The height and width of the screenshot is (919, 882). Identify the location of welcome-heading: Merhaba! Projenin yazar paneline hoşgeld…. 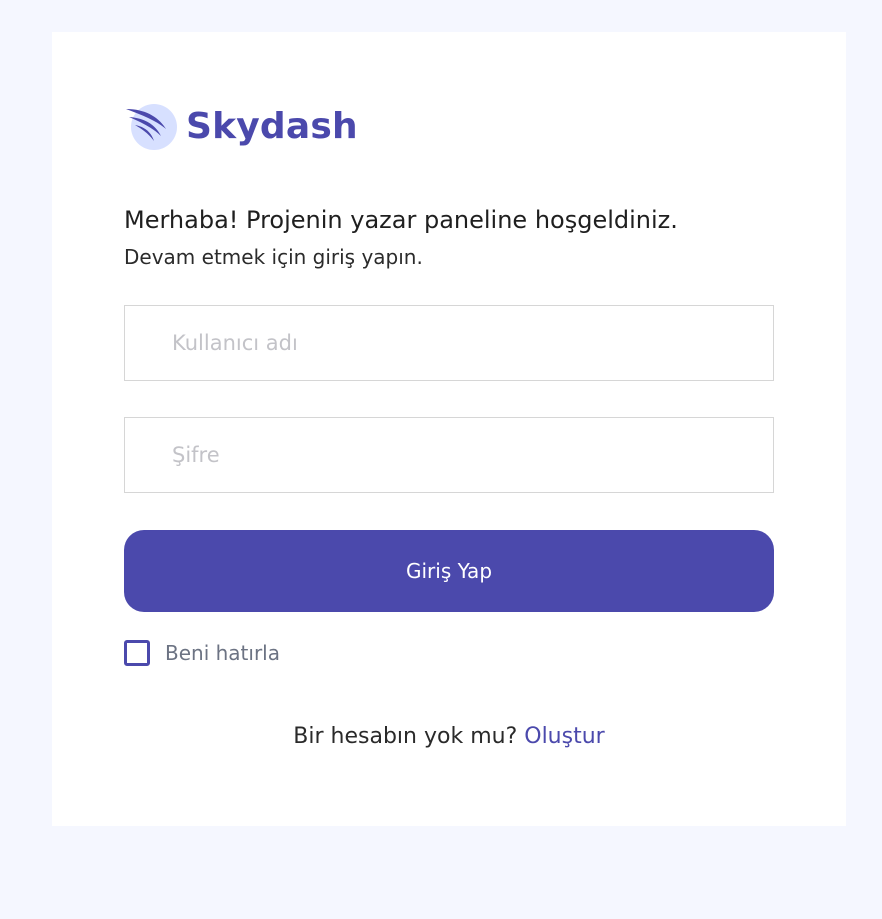
(401, 220).